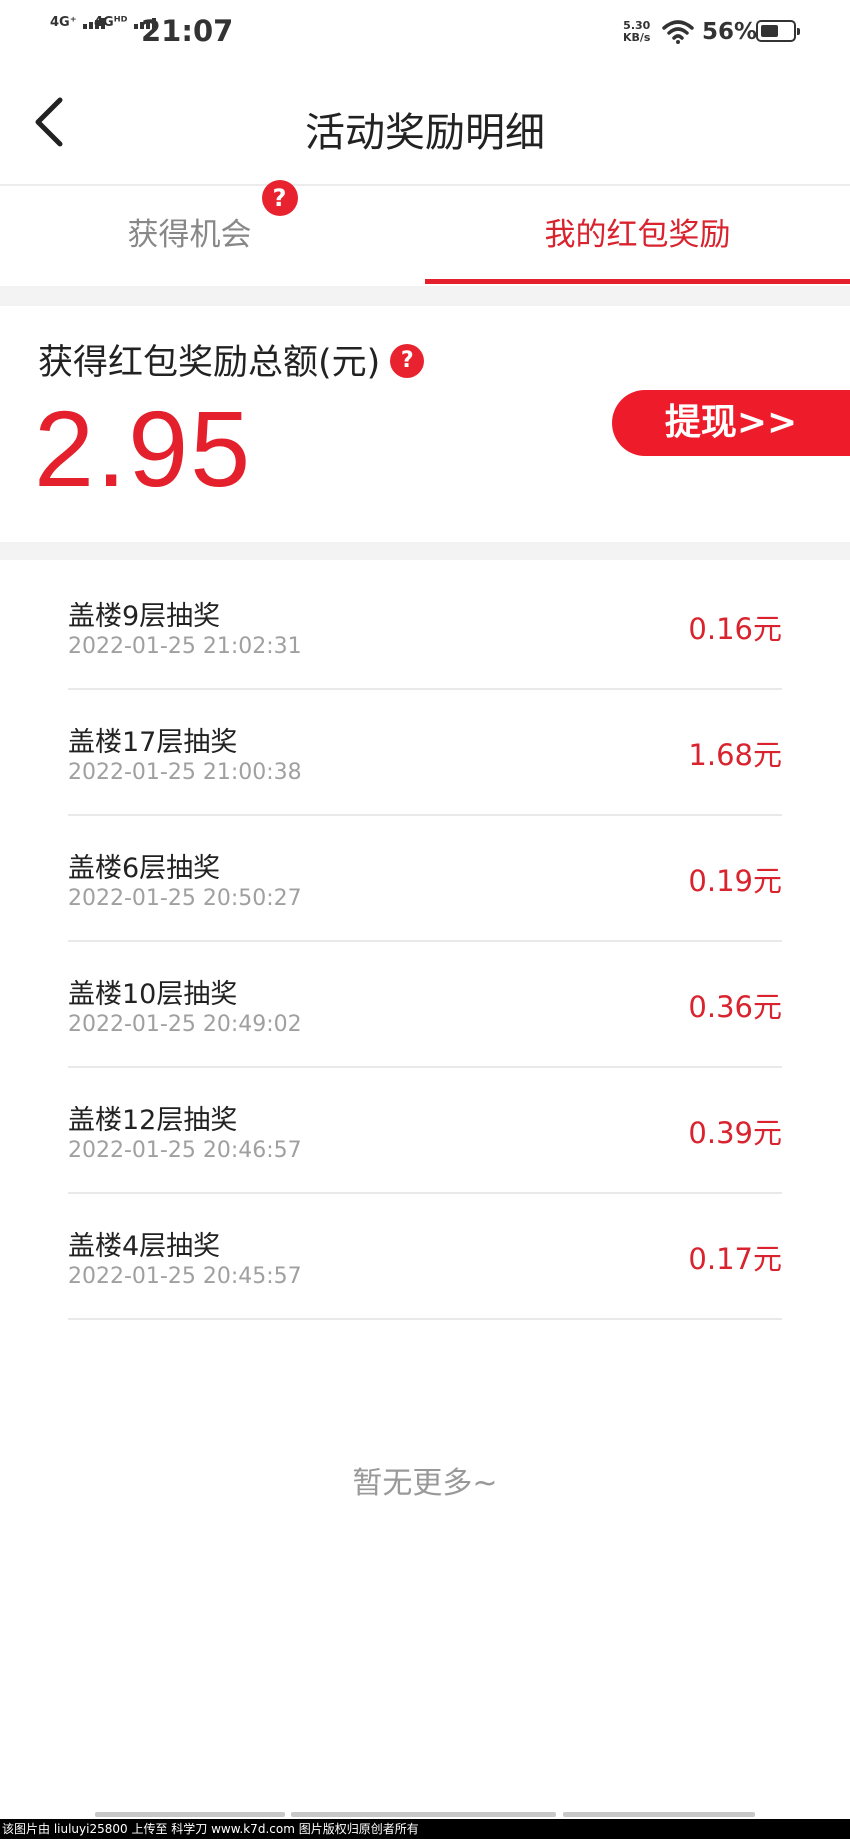  I want to click on reward-title: 盖楼17层抽奖, so click(153, 742).